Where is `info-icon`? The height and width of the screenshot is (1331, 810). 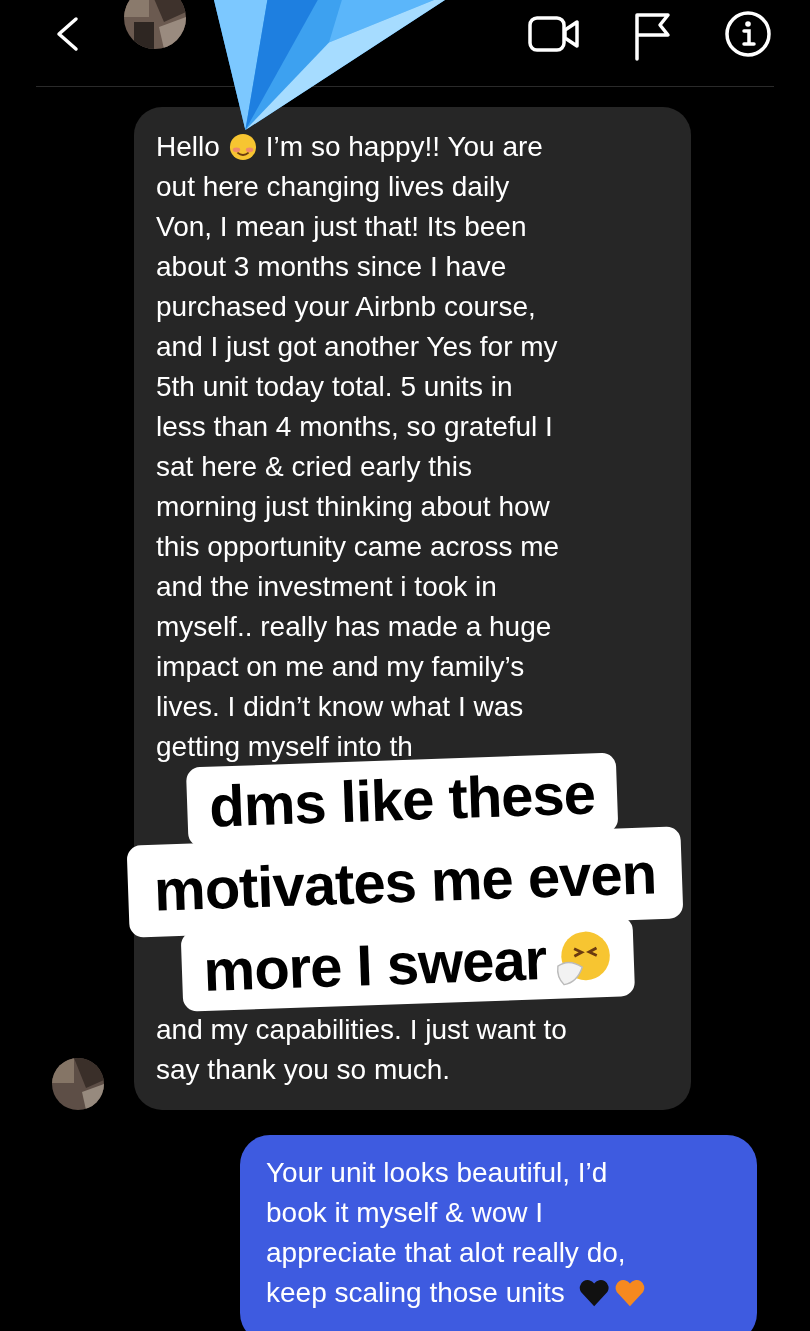
info-icon is located at coordinates (748, 34).